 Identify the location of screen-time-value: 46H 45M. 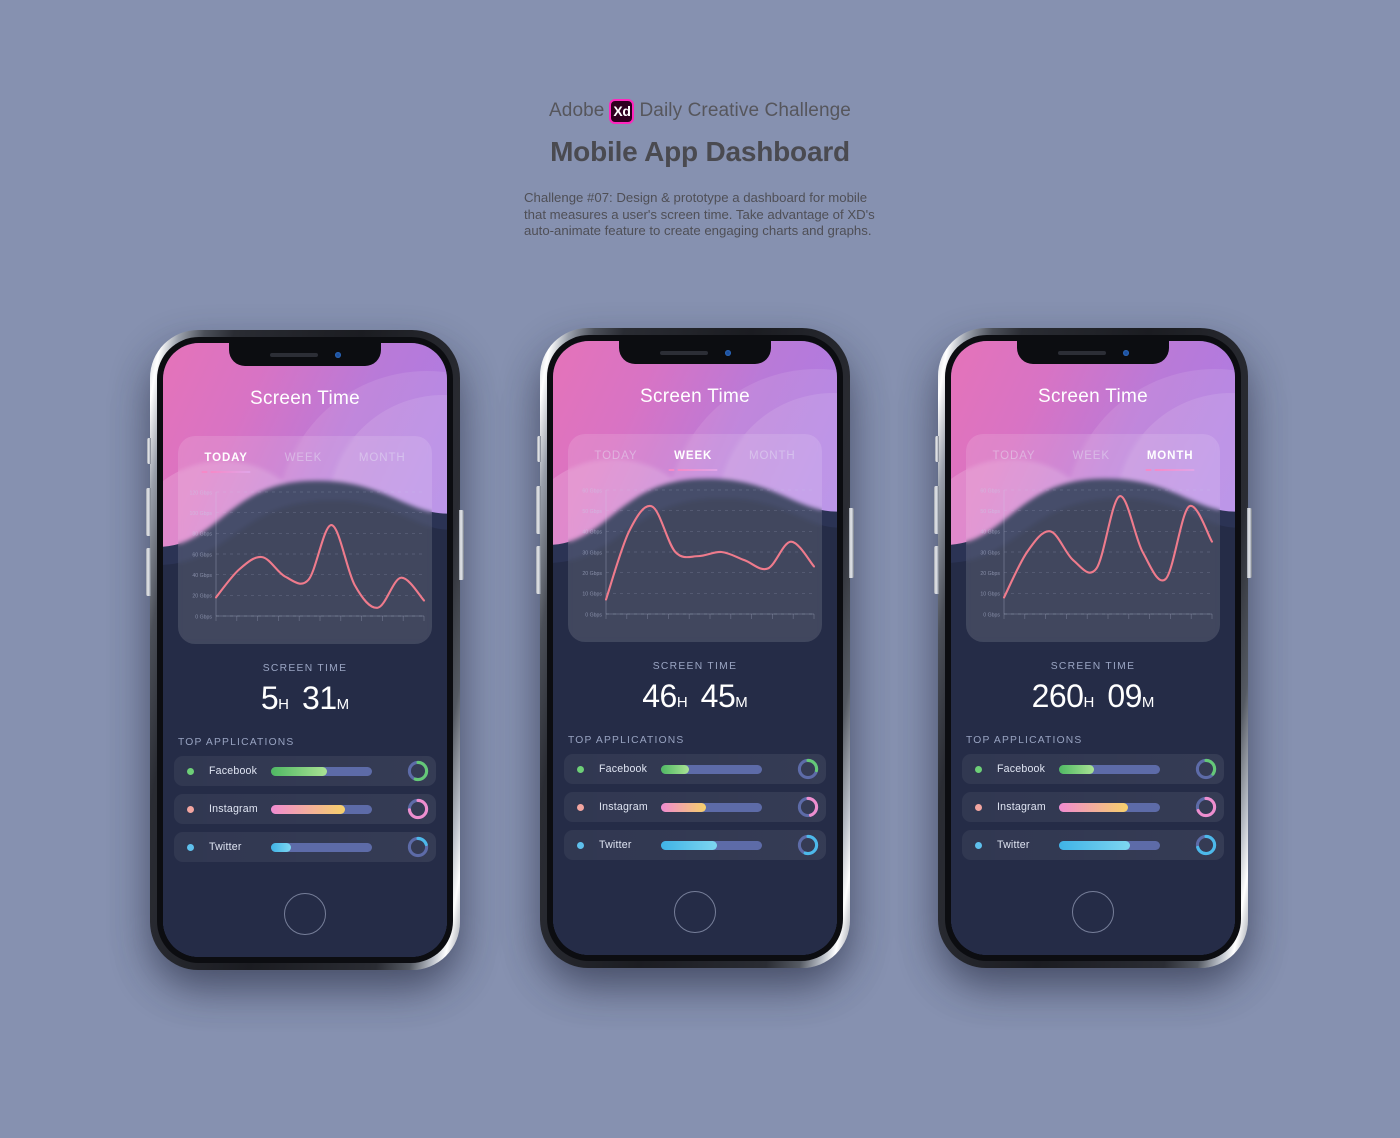
(695, 696).